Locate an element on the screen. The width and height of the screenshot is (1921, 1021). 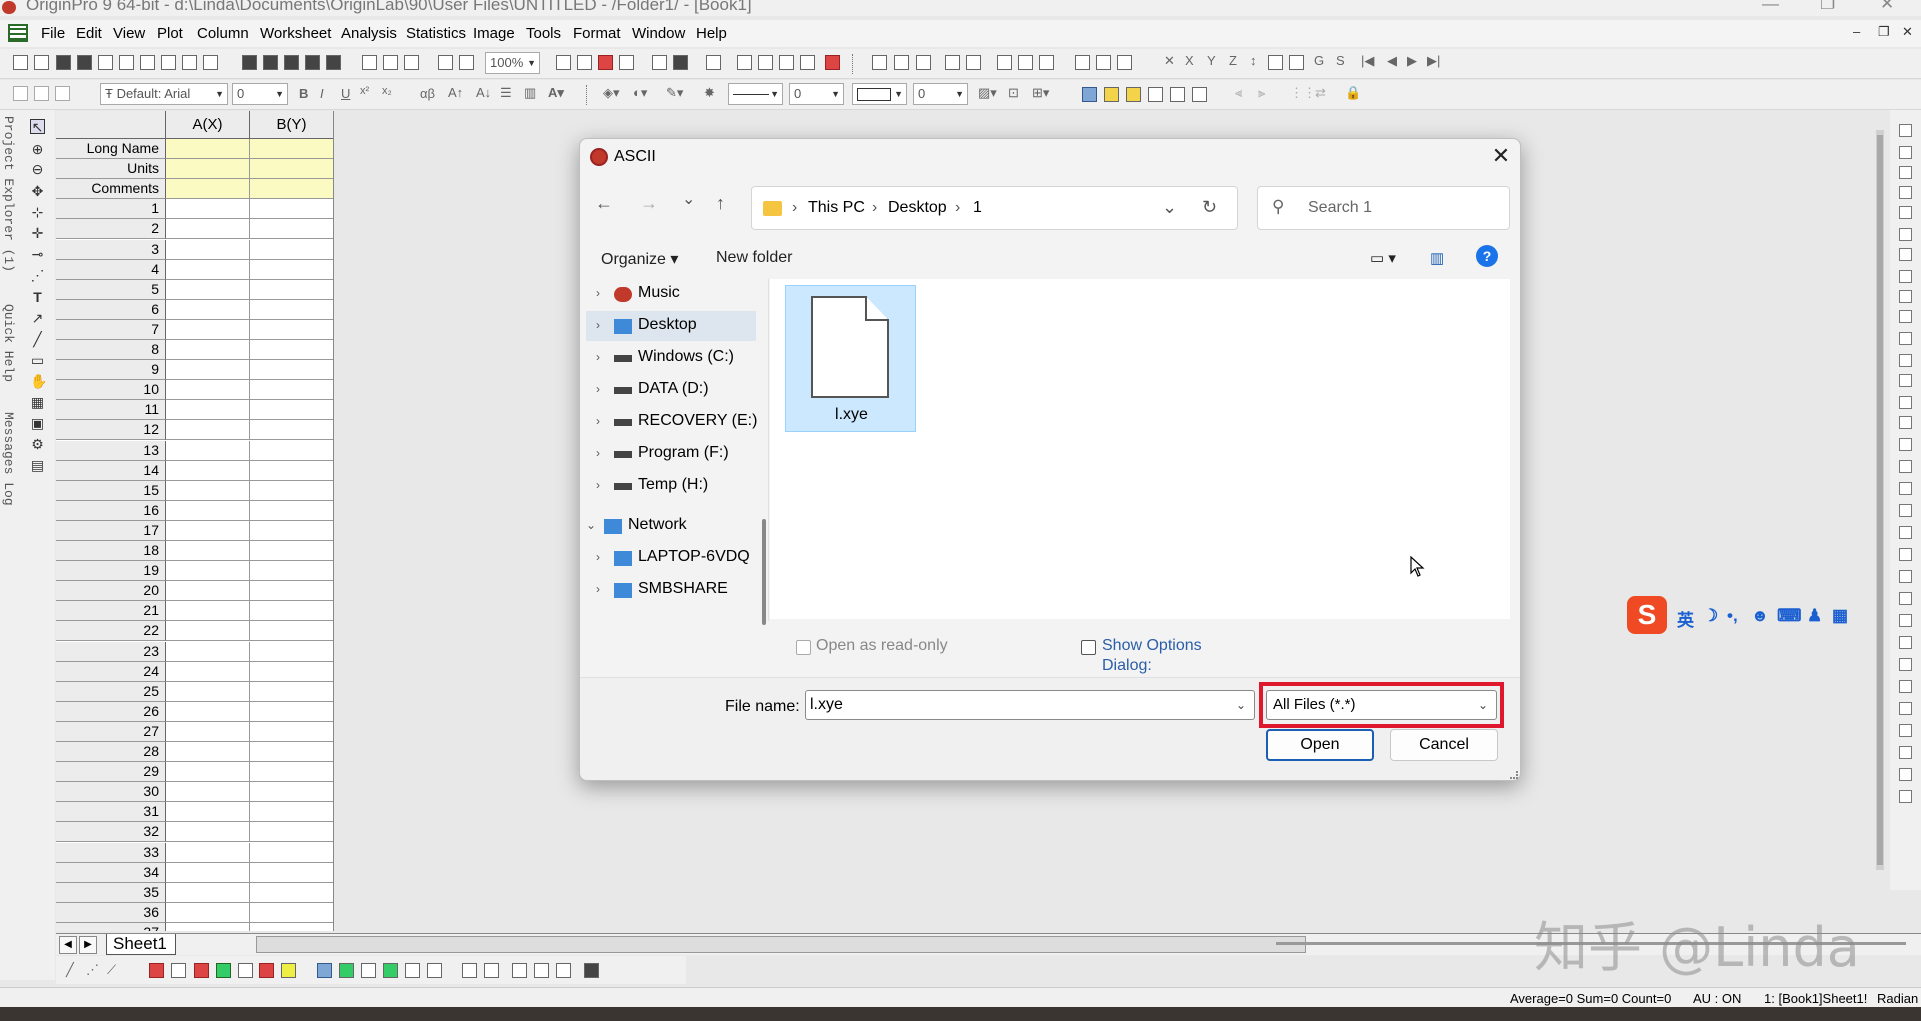
menu-edit: Edit is located at coordinates (89, 33).